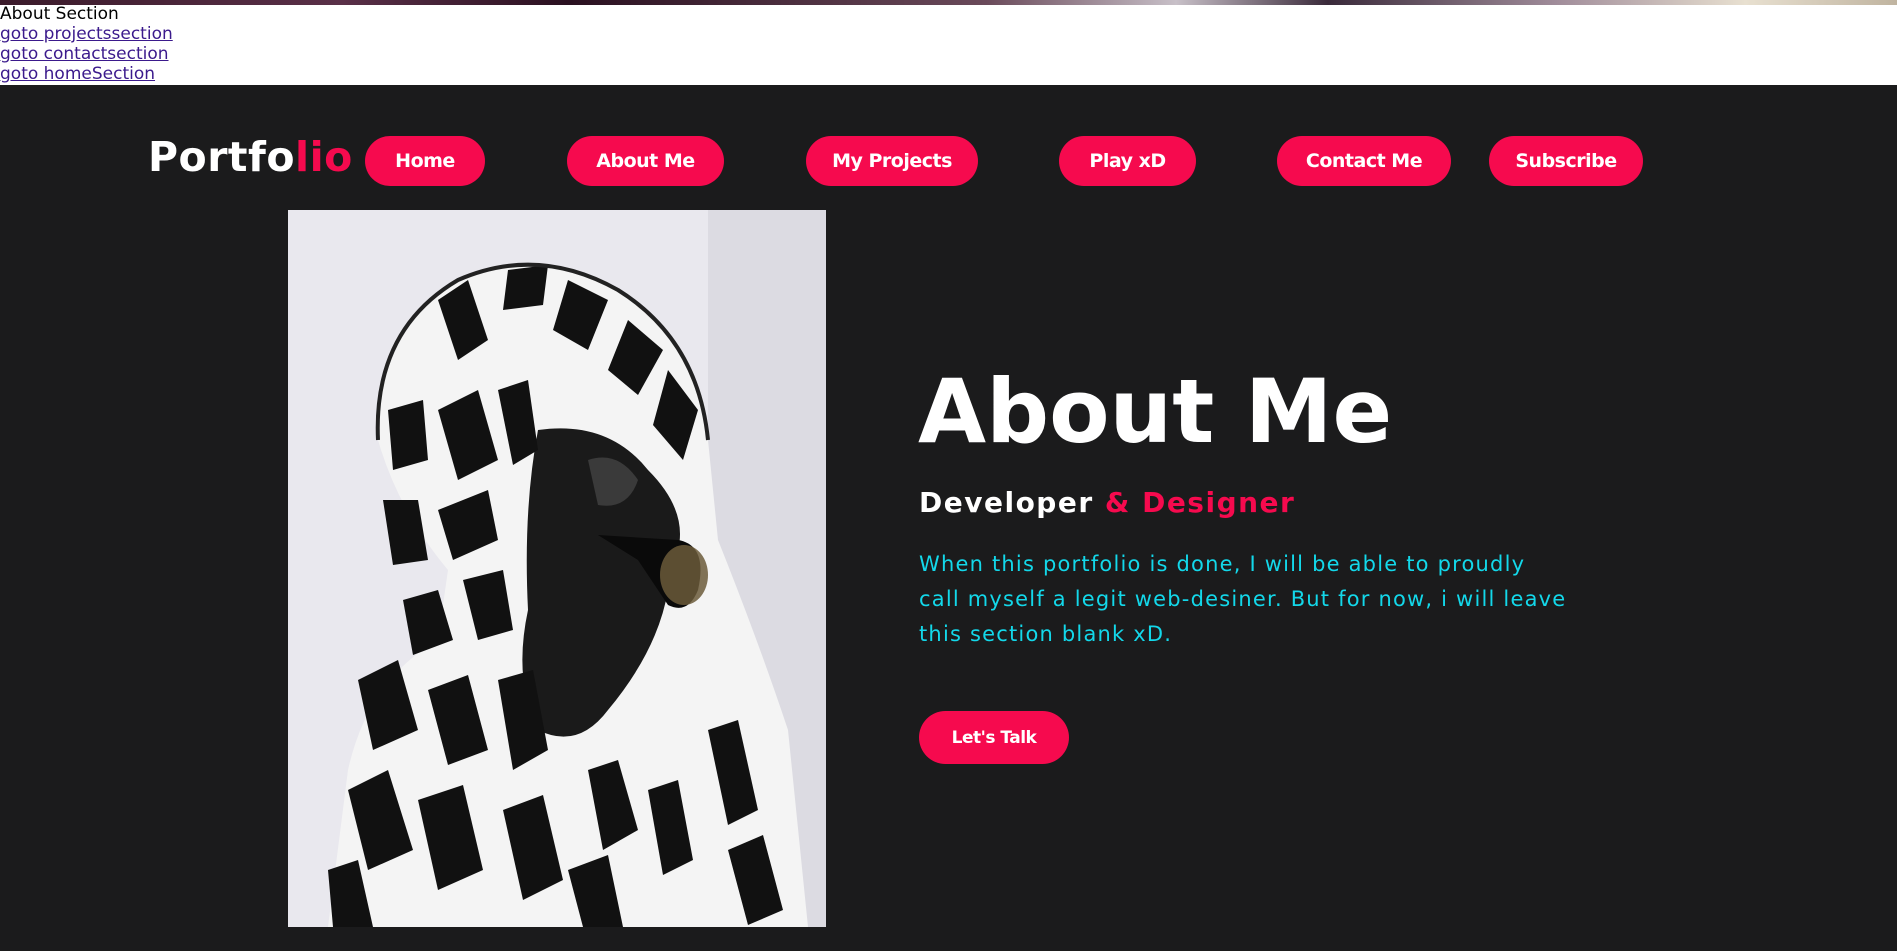 The image size is (1897, 951). What do you see at coordinates (324, 157) in the screenshot?
I see `logo-accent: lio` at bounding box center [324, 157].